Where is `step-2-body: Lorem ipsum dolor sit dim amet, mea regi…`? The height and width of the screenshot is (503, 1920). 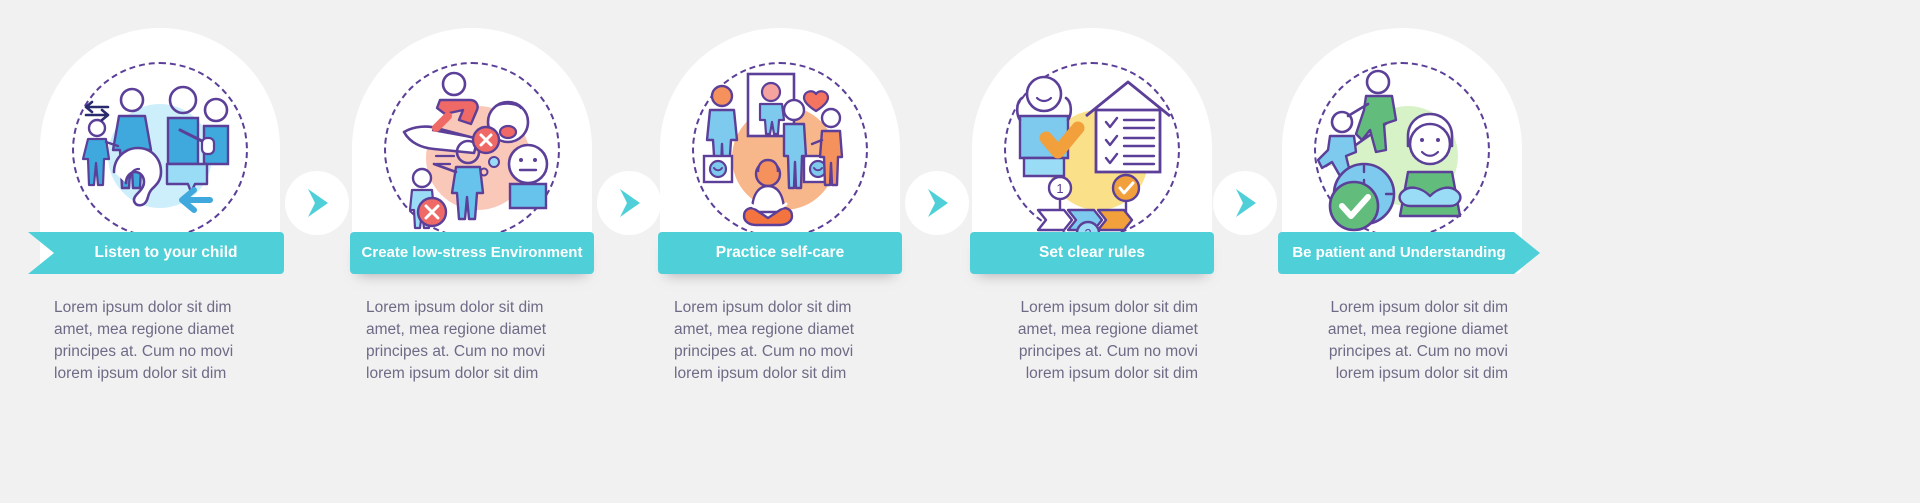 step-2-body: Lorem ipsum dolor sit dim amet, mea regi… is located at coordinates (456, 340).